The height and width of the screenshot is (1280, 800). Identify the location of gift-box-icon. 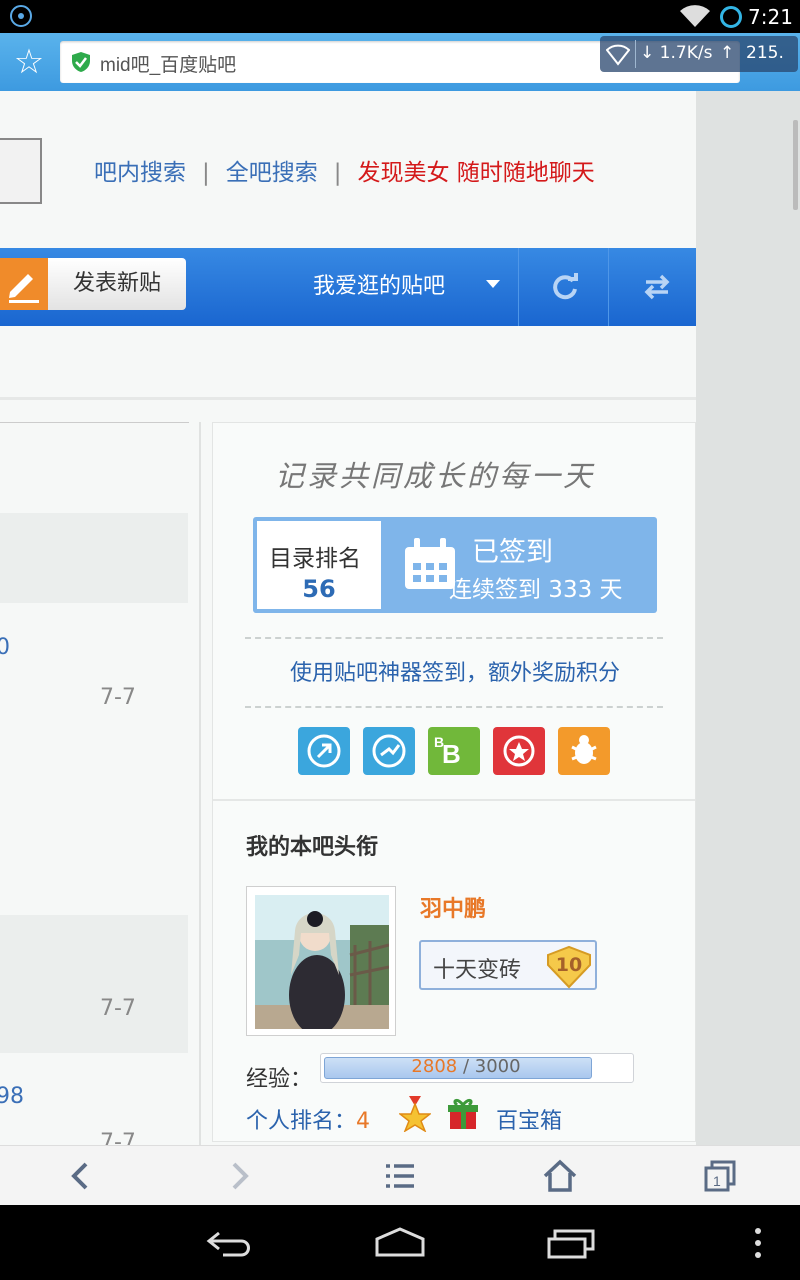
(463, 1114).